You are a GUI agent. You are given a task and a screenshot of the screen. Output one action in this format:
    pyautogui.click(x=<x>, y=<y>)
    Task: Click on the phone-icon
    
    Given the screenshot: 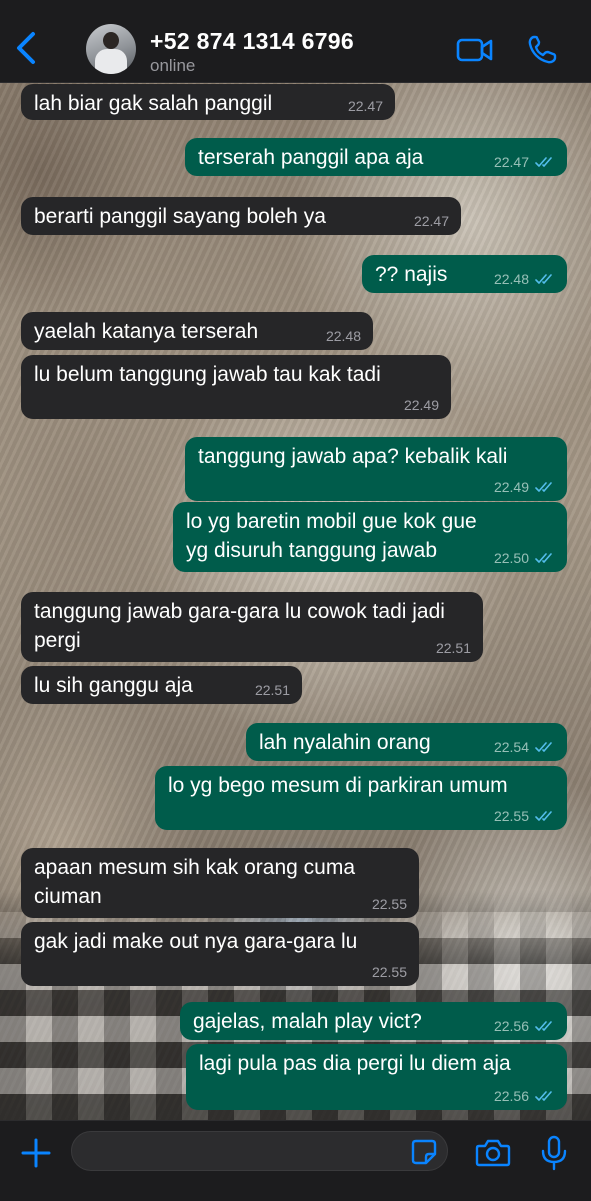 What is the action you would take?
    pyautogui.click(x=542, y=50)
    